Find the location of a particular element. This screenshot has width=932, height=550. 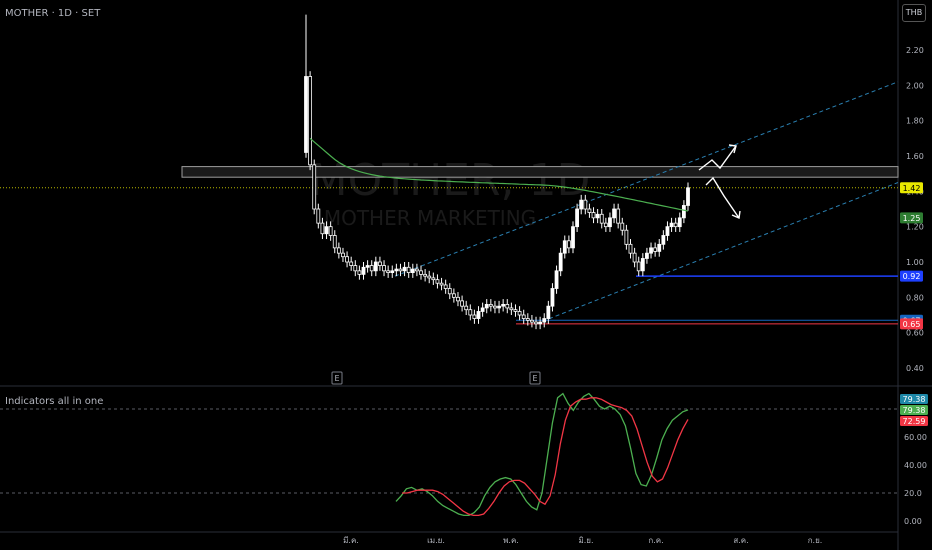

indicator-label: 72.59 is located at coordinates (914, 421).